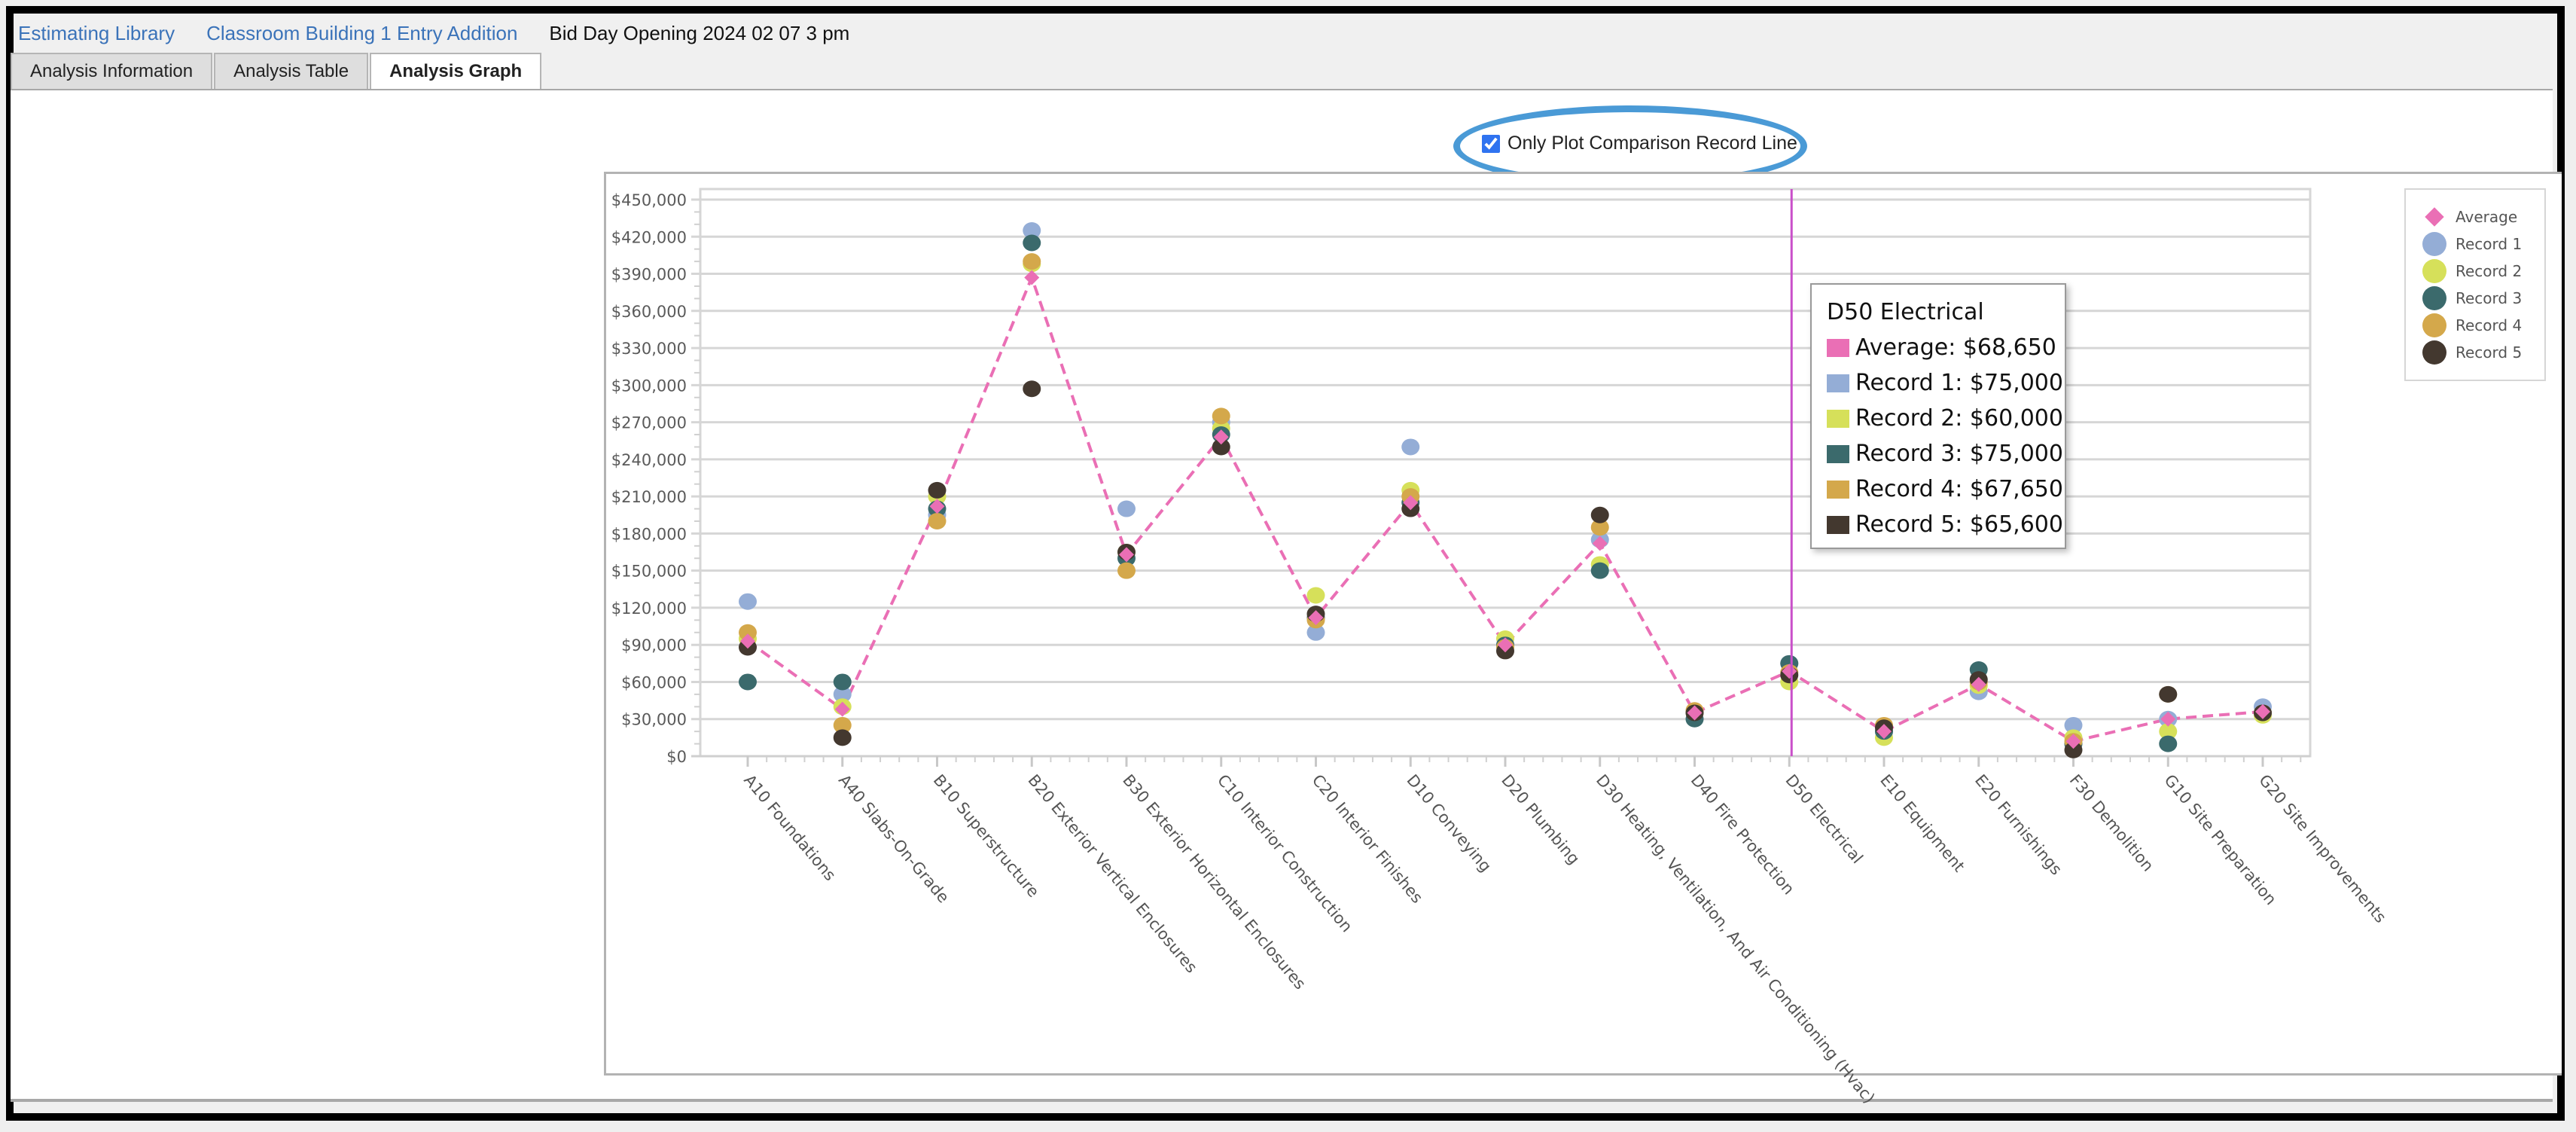  Describe the element at coordinates (2322, 849) in the screenshot. I see `x-tick-label: G20 Site Improvements` at that location.